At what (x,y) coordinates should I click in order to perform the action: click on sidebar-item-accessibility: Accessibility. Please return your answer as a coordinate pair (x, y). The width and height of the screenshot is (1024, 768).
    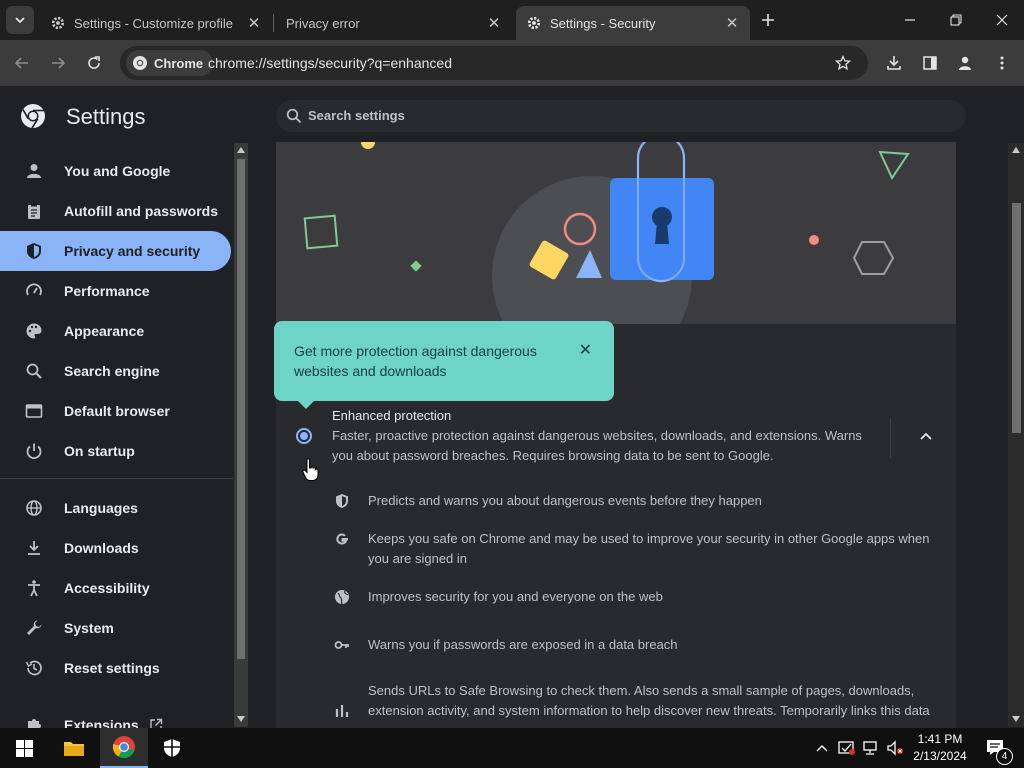
    Looking at the image, I should click on (115, 588).